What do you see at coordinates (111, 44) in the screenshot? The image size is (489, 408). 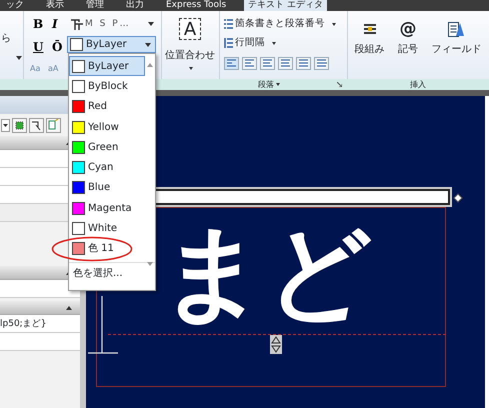 I see `color-combo: ByLayer` at bounding box center [111, 44].